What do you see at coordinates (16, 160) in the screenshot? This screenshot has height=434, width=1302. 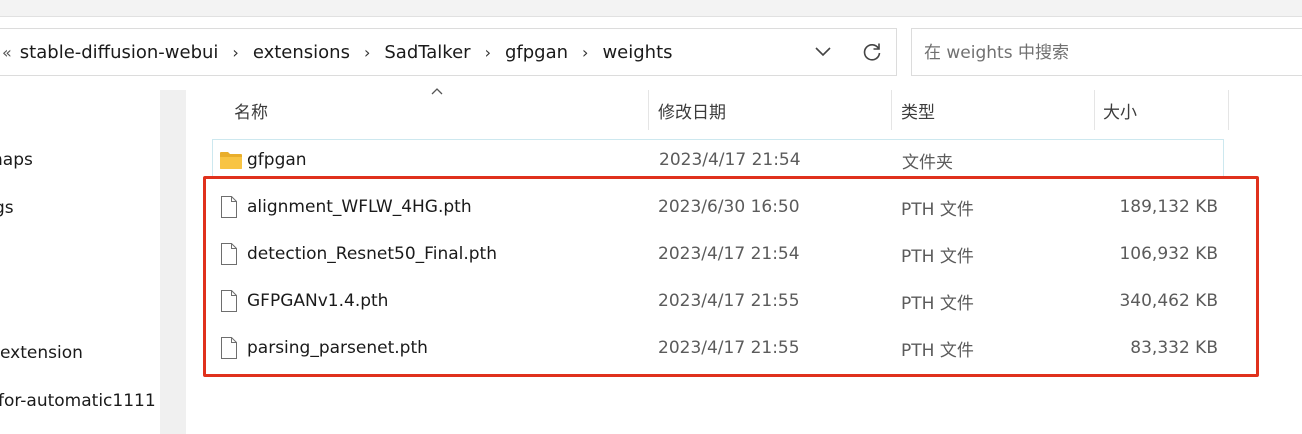 I see `nav-item: naps` at bounding box center [16, 160].